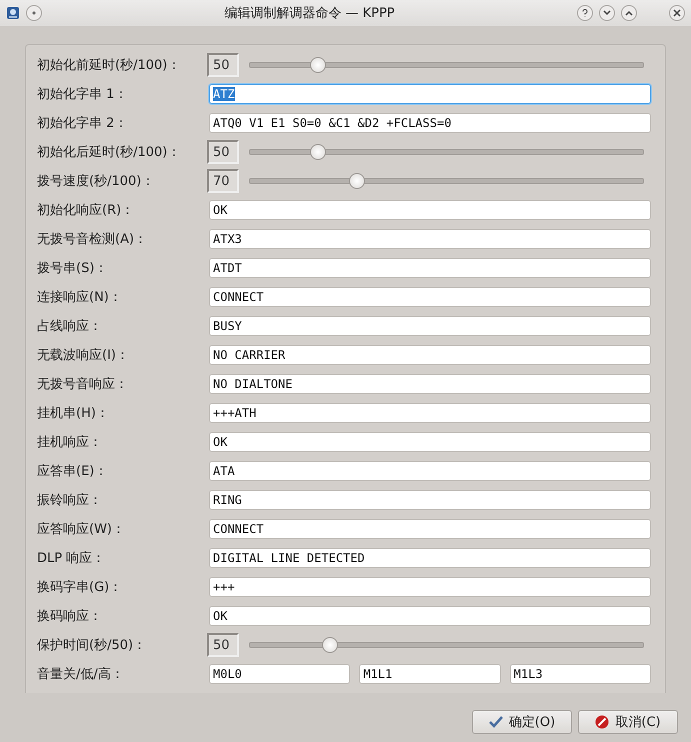 The image size is (691, 742). Describe the element at coordinates (628, 722) in the screenshot. I see `cancel-button: 取消(C)` at that location.